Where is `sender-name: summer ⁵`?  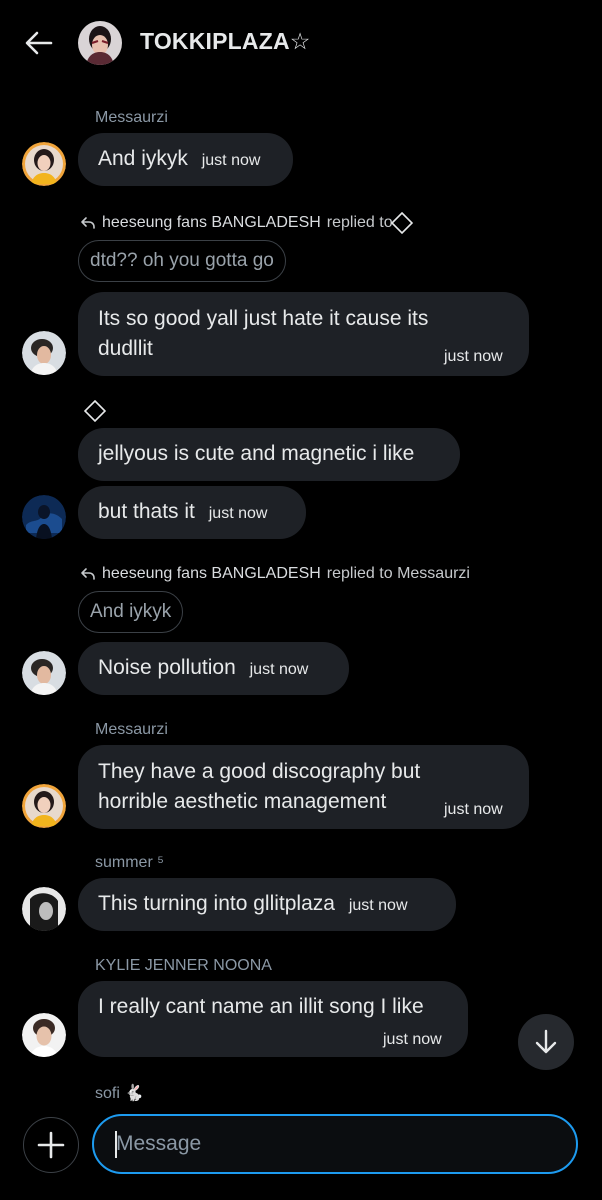 sender-name: summer ⁵ is located at coordinates (129, 862).